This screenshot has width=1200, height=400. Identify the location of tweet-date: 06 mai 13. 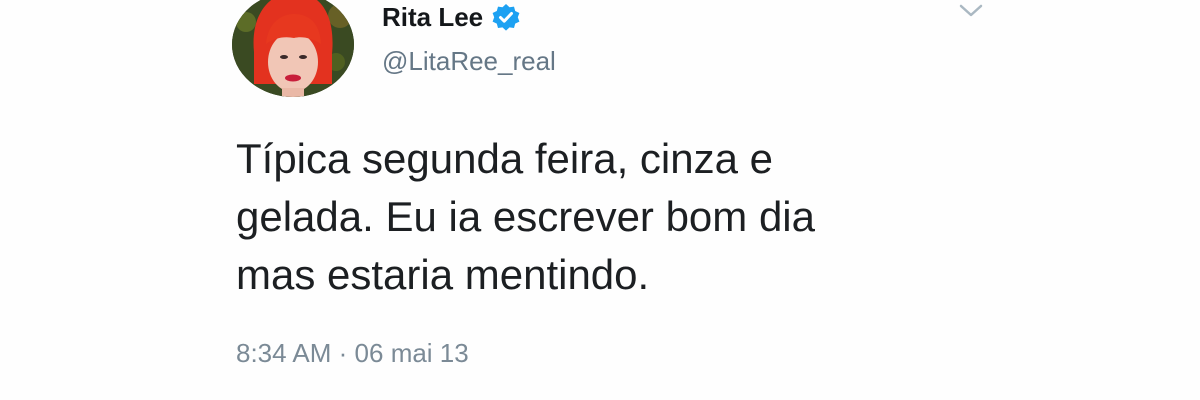
(412, 353).